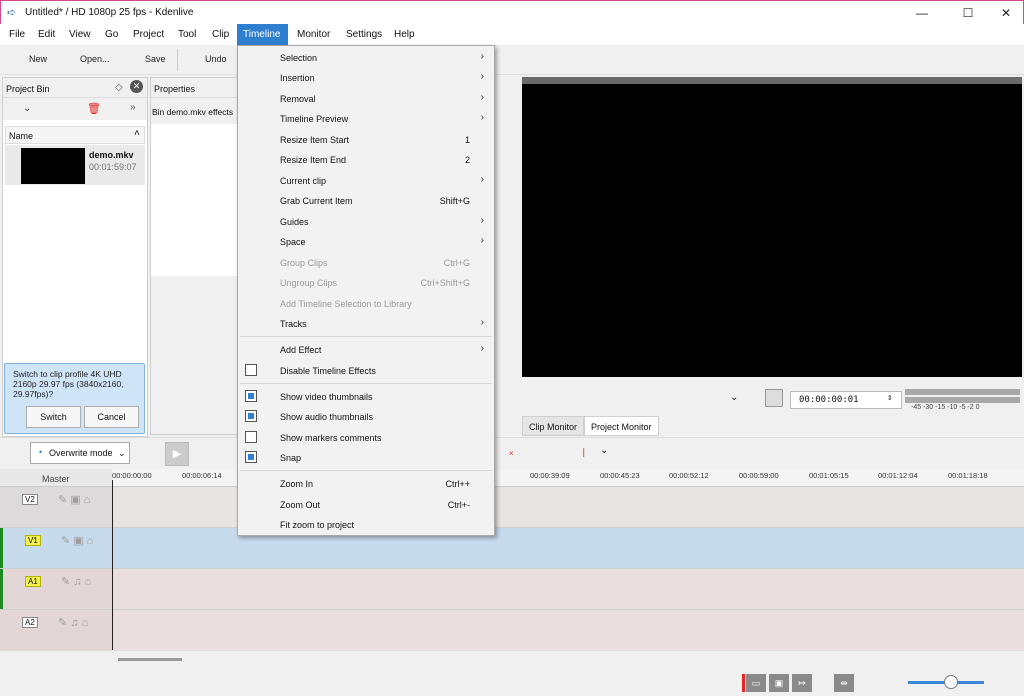 This screenshot has width=1024, height=696. What do you see at coordinates (512, 507) in the screenshot?
I see `track-v2: V2 ✎▣⌂` at bounding box center [512, 507].